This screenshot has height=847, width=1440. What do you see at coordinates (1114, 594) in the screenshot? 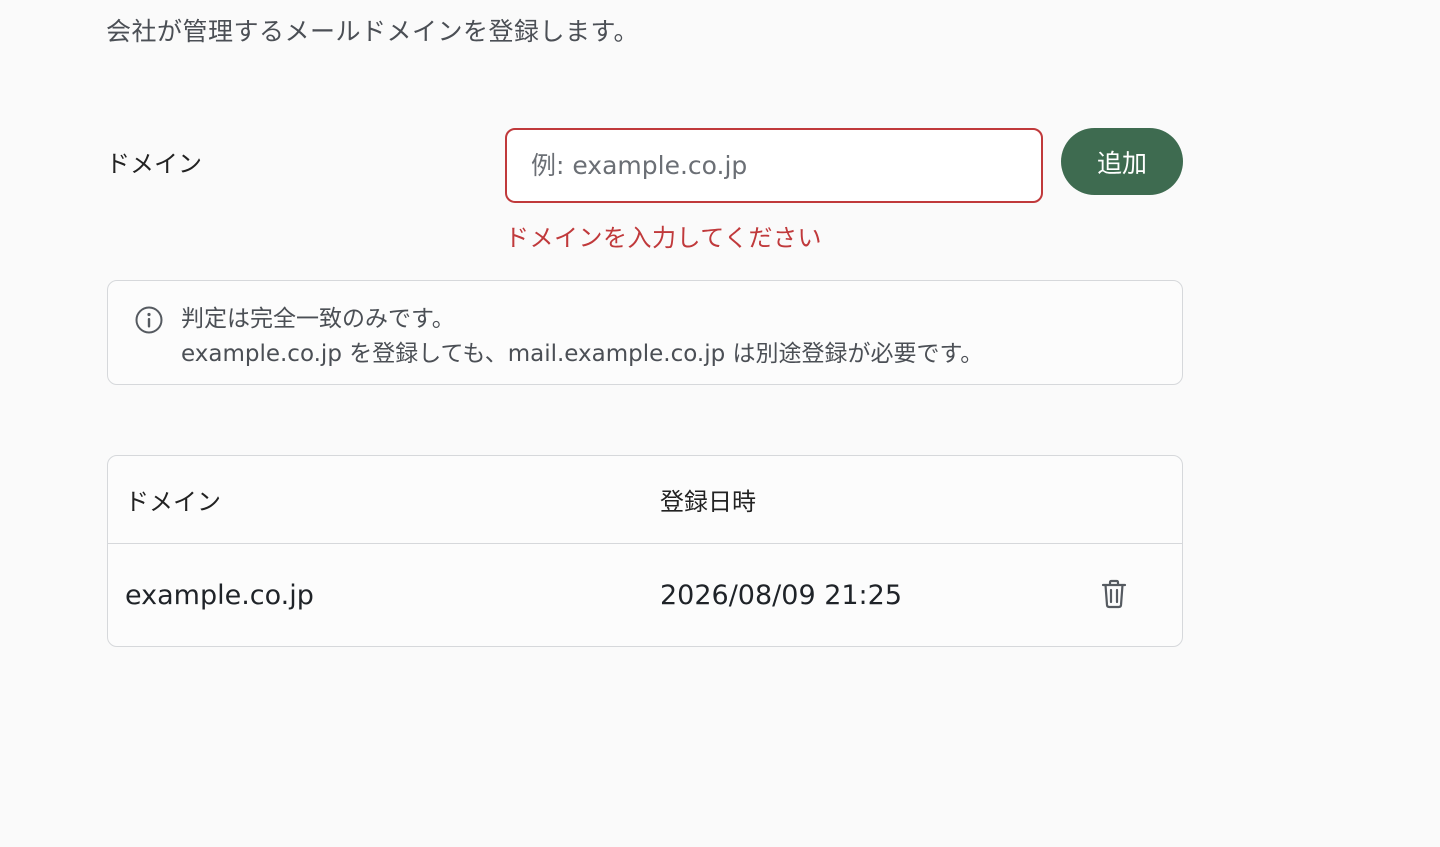
I see `delete-button` at bounding box center [1114, 594].